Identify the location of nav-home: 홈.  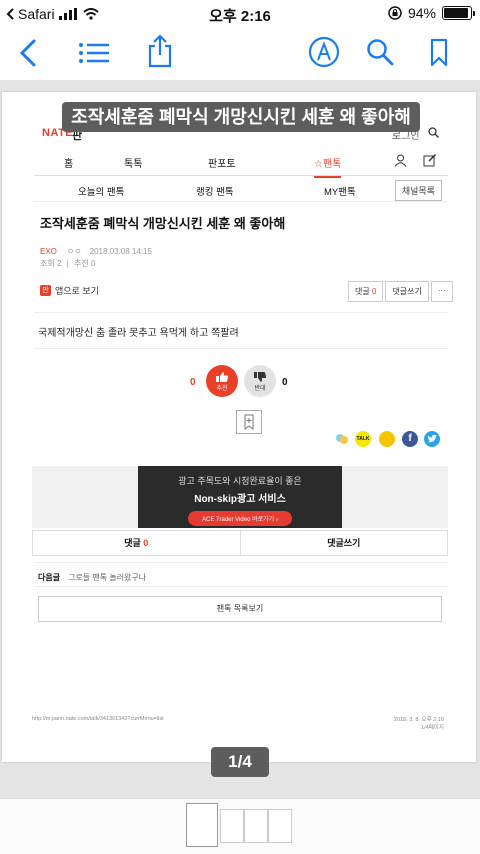
(68, 162).